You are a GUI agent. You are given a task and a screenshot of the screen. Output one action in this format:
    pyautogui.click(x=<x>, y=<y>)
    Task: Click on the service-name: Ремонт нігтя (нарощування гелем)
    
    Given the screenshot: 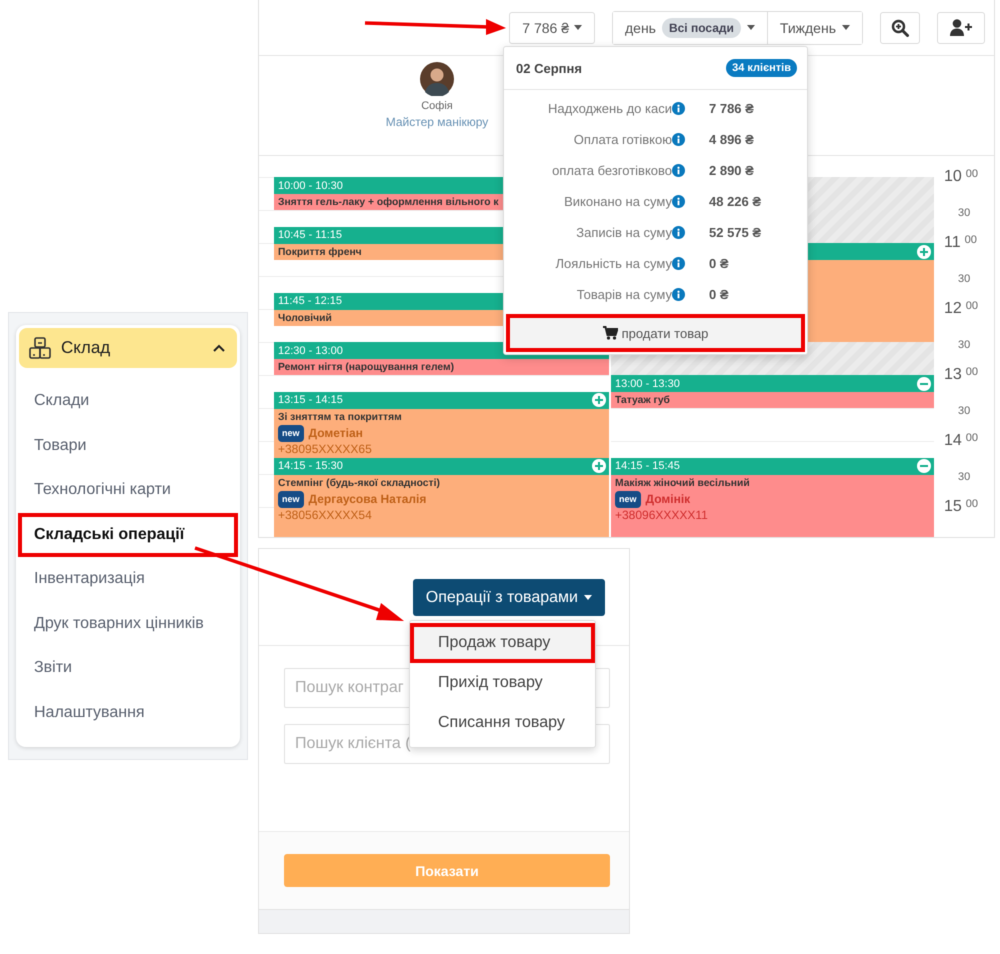 What is the action you would take?
    pyautogui.click(x=366, y=368)
    